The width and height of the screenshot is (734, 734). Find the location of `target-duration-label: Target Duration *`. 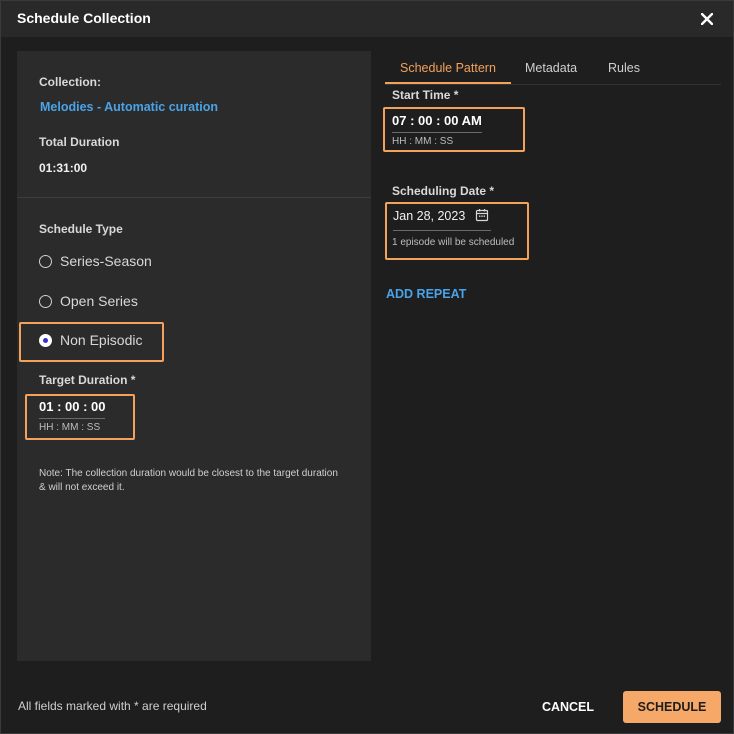

target-duration-label: Target Duration * is located at coordinates (87, 380).